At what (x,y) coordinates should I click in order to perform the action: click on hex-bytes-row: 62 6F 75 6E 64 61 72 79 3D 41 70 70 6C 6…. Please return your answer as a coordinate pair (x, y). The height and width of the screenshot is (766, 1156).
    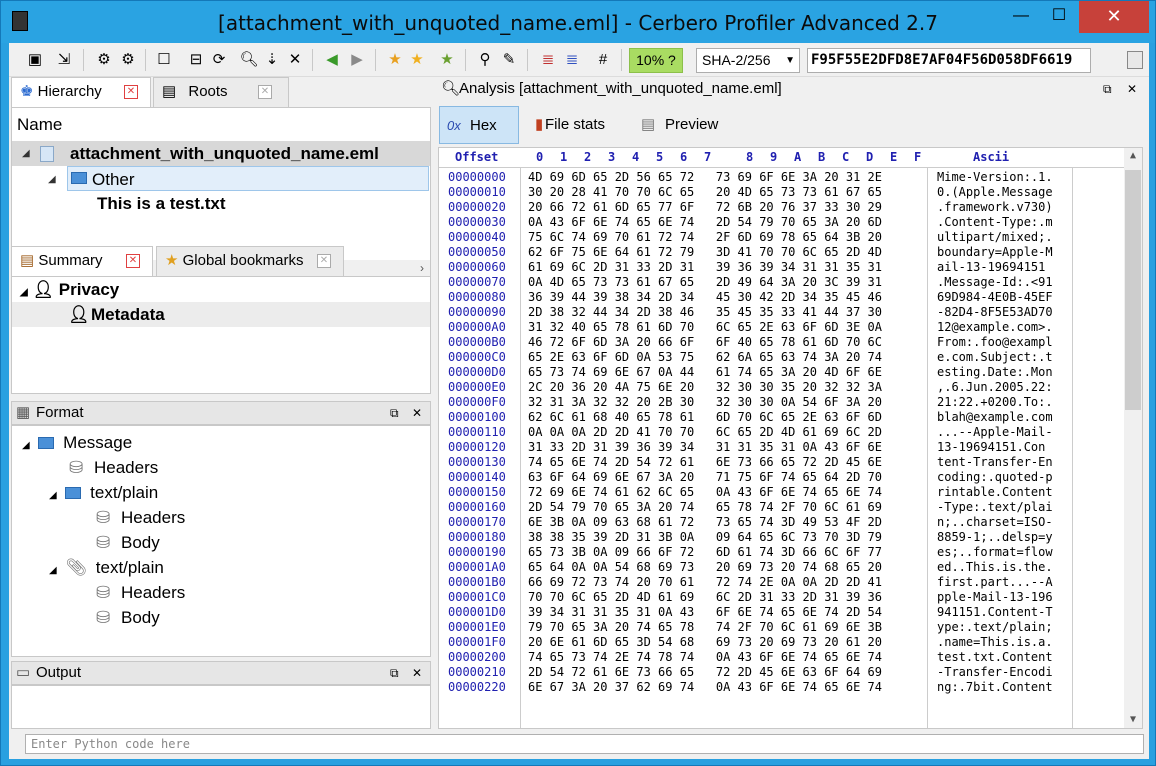
    Looking at the image, I should click on (705, 252).